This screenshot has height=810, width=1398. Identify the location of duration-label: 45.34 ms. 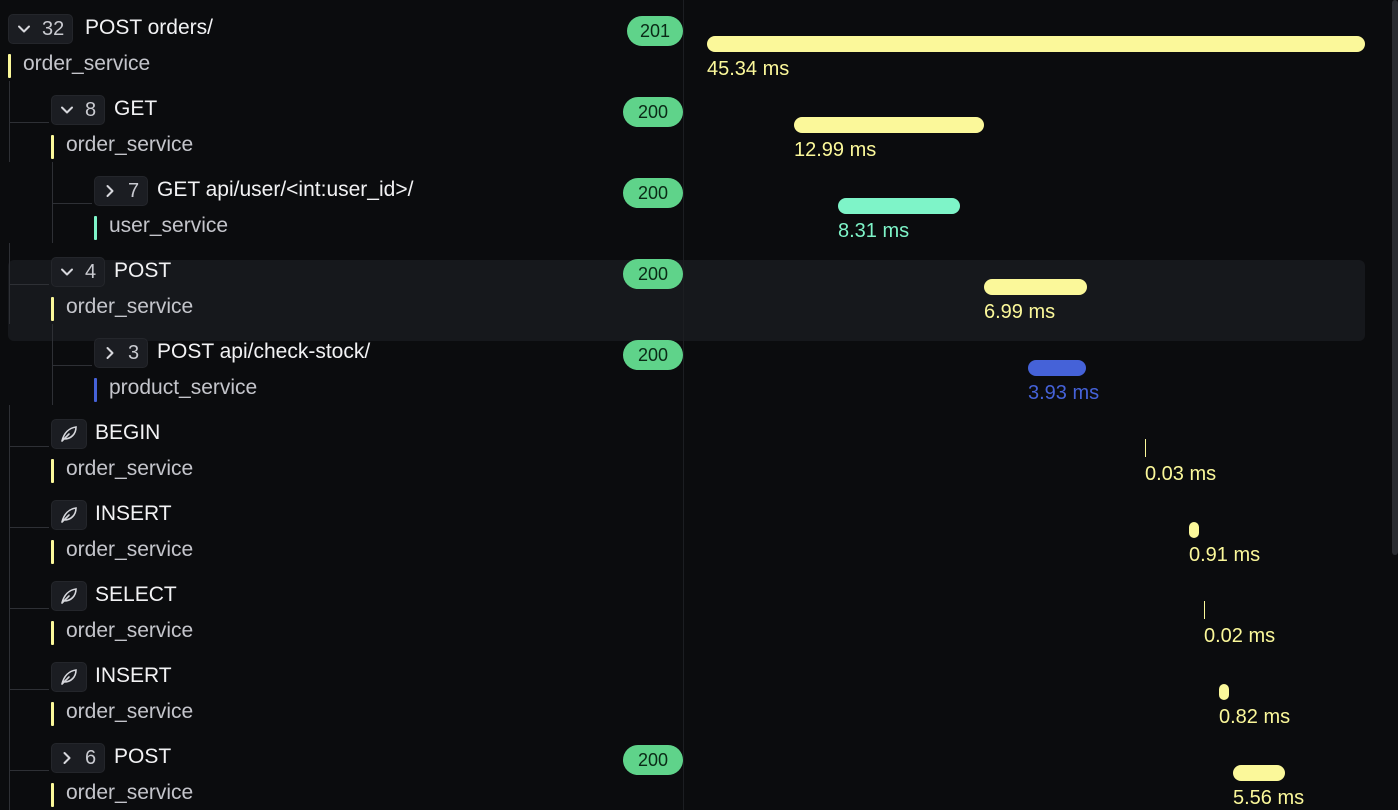
(748, 69).